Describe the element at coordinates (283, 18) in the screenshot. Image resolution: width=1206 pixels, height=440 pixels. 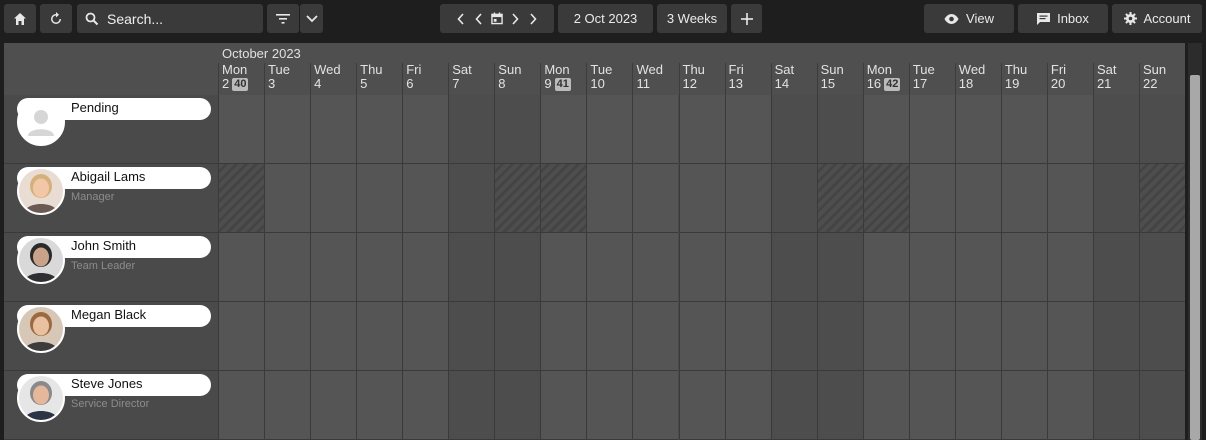
I see `filter-button` at that location.